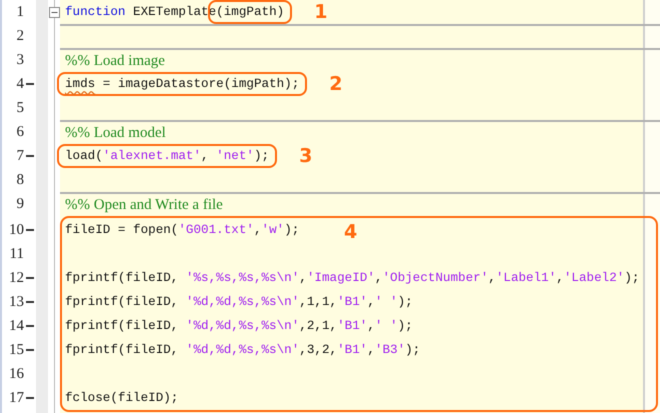  What do you see at coordinates (121, 230) in the screenshot?
I see `code-token: fileID = fopen(` at bounding box center [121, 230].